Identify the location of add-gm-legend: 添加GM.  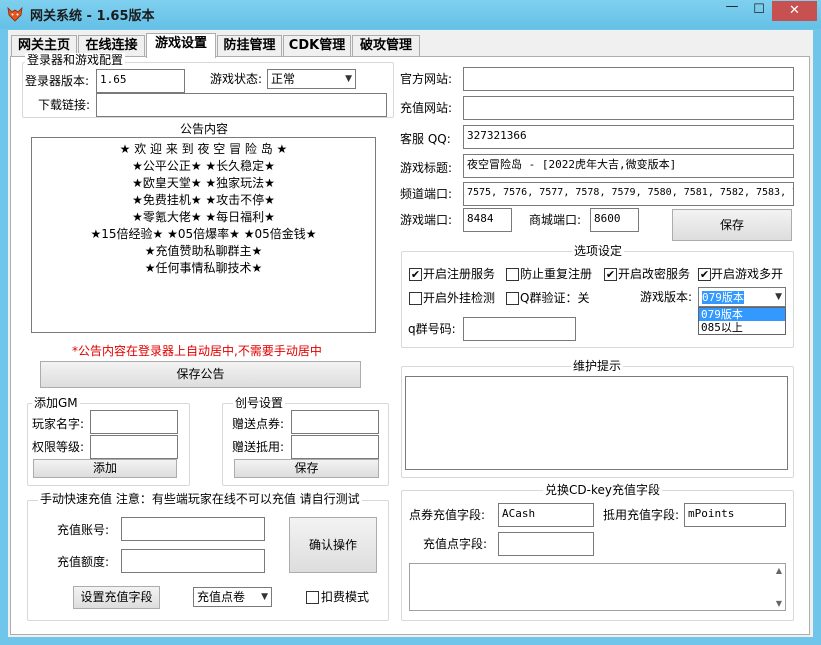
(56, 403).